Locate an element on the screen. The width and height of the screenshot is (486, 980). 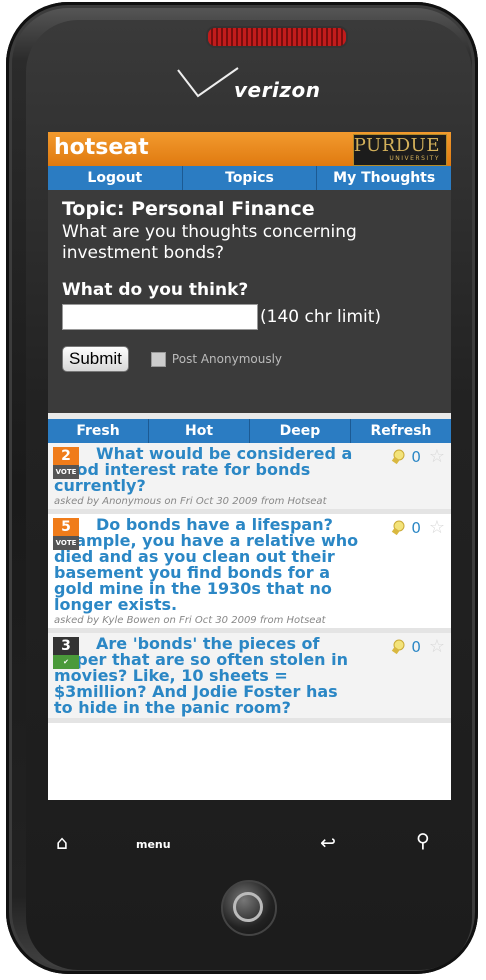
home-icon: ⌂ is located at coordinates (62, 843).